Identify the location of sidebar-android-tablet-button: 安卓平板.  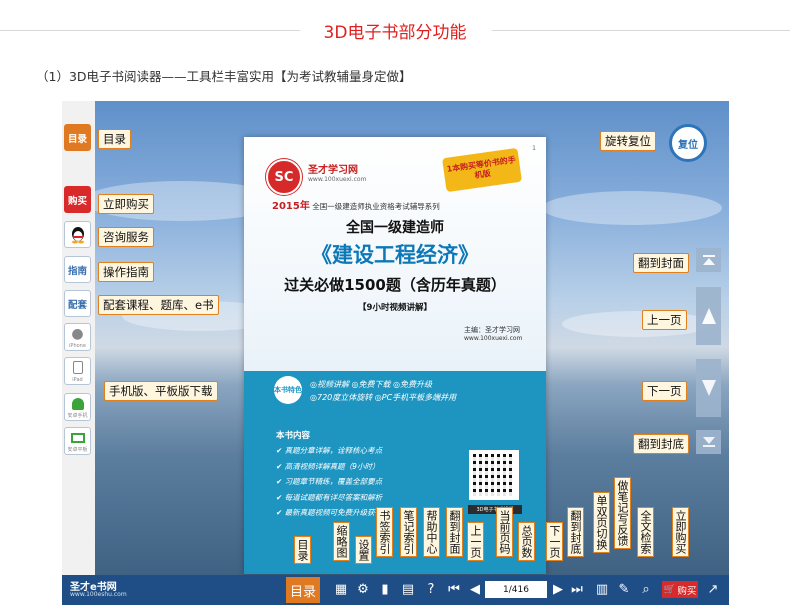
(77, 441).